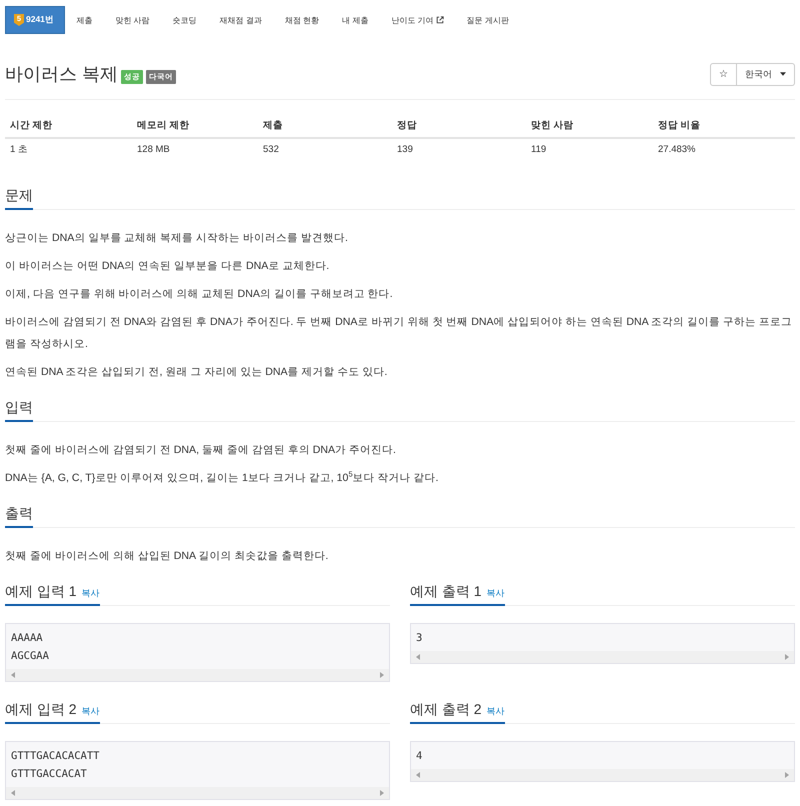 The width and height of the screenshot is (800, 806). What do you see at coordinates (766, 74) in the screenshot?
I see `language-dropdown: 한국어` at bounding box center [766, 74].